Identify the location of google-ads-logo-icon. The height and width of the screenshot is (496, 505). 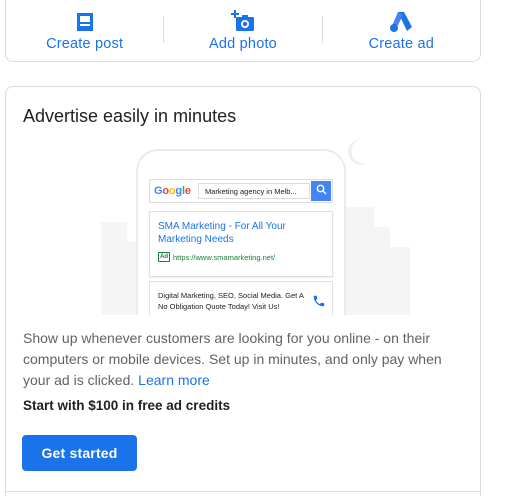
(401, 22).